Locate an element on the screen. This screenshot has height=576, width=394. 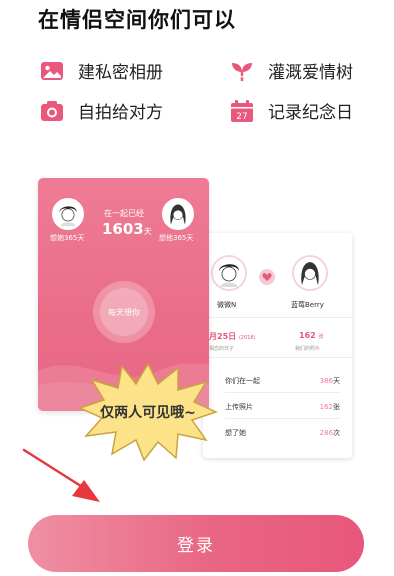
together-days: 1603天 is located at coordinates (127, 229).